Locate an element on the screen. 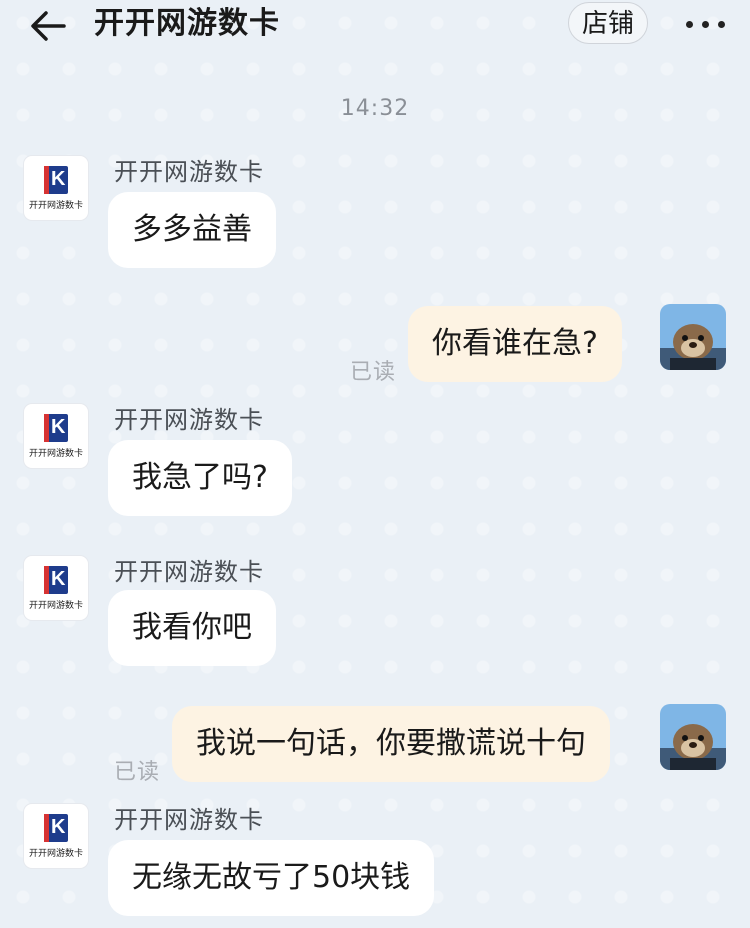  arrow-left-icon is located at coordinates (48, 26).